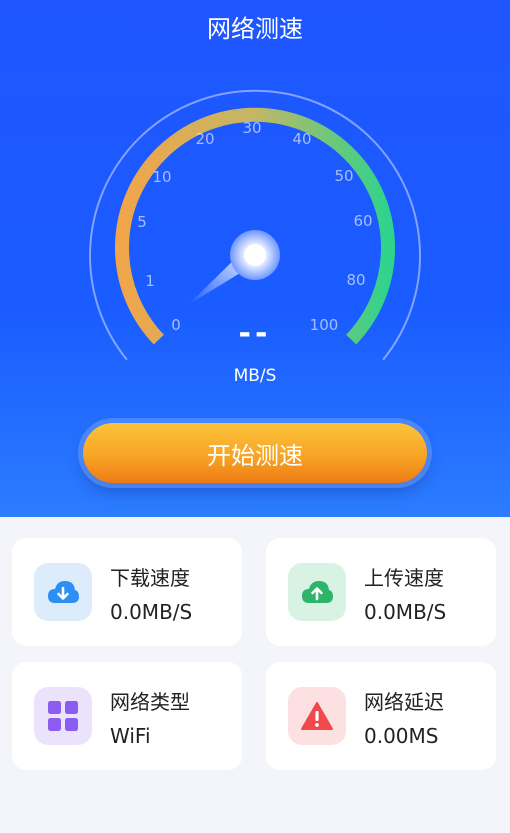 This screenshot has width=510, height=833. What do you see at coordinates (142, 222) in the screenshot?
I see `gauge-tick-label: 5` at bounding box center [142, 222].